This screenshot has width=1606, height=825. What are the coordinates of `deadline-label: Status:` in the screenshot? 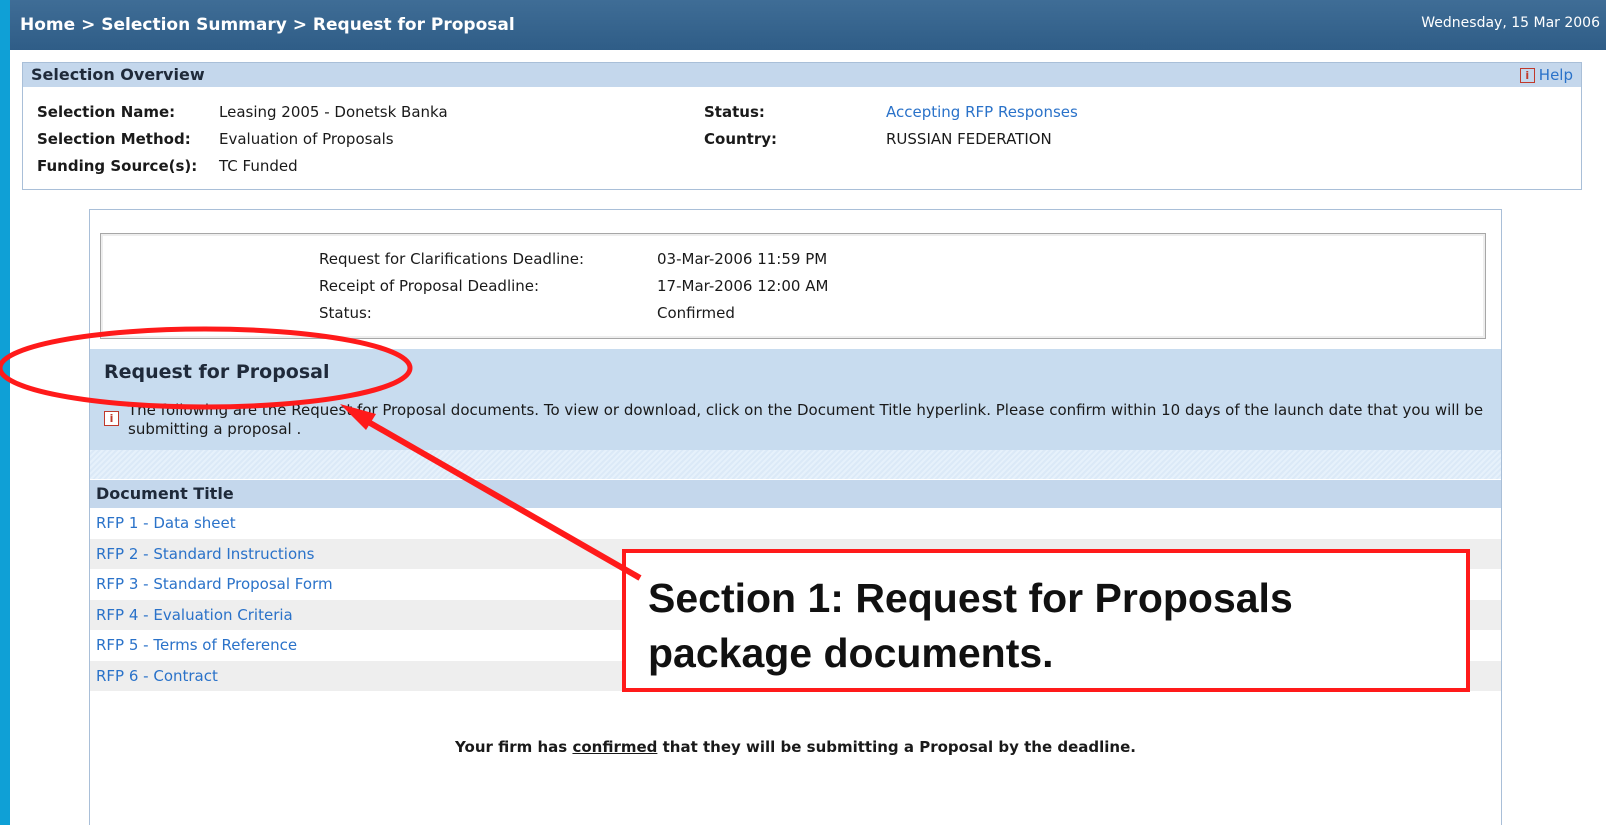 It's located at (345, 313).